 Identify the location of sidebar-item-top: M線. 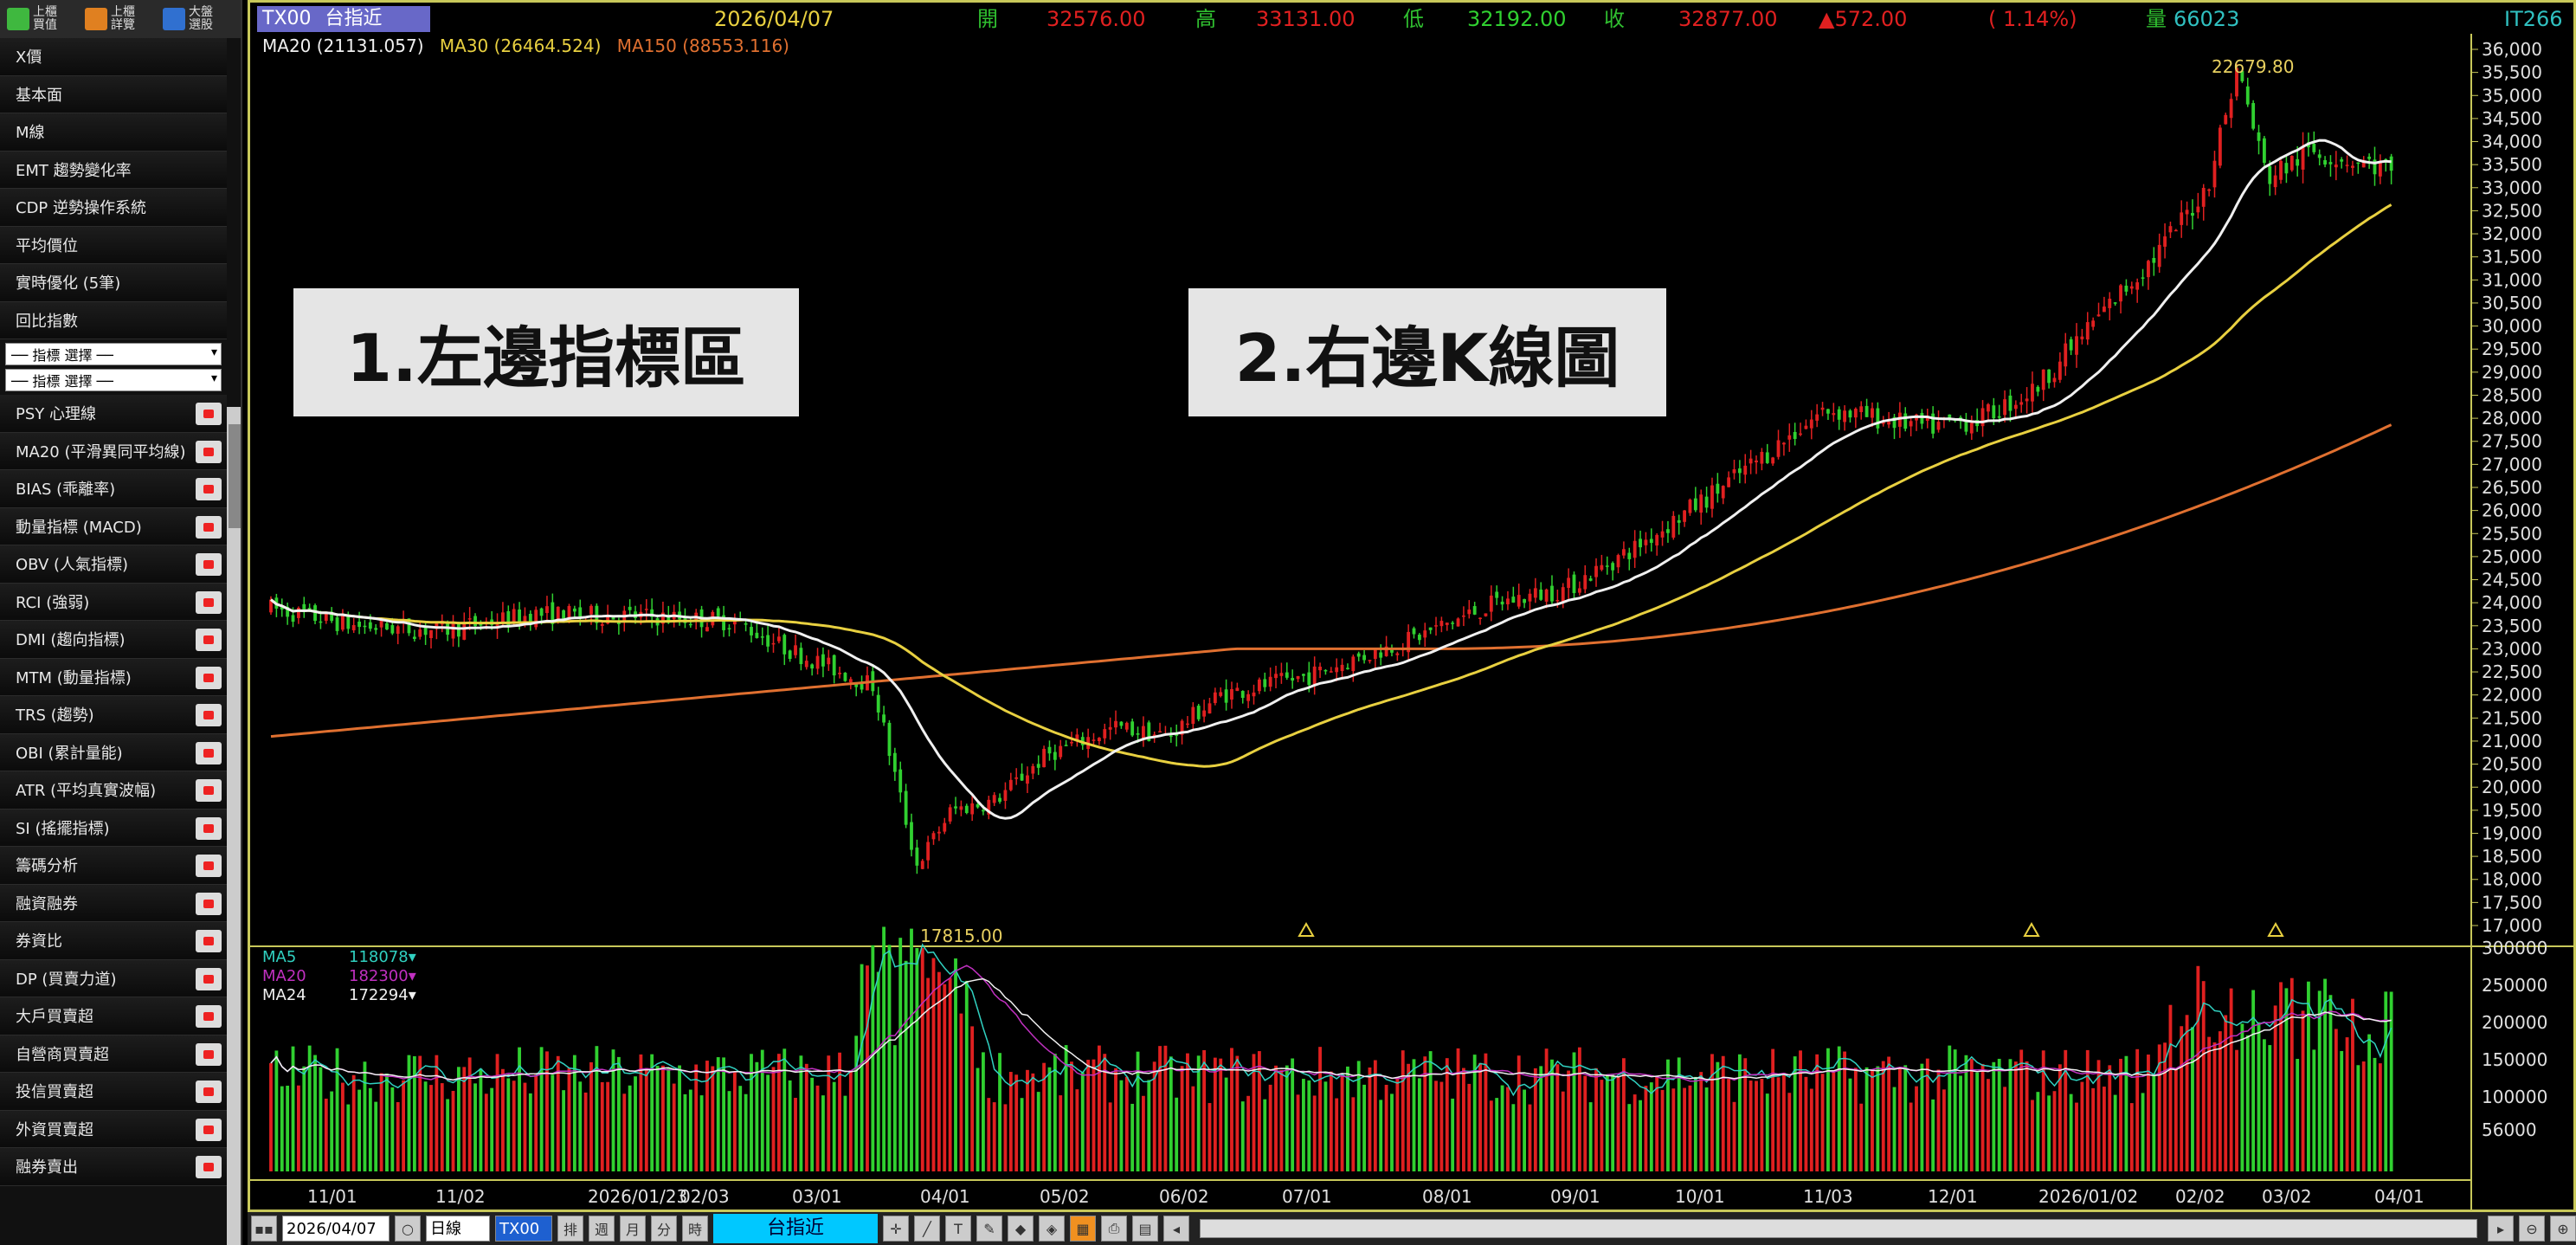
(113, 132).